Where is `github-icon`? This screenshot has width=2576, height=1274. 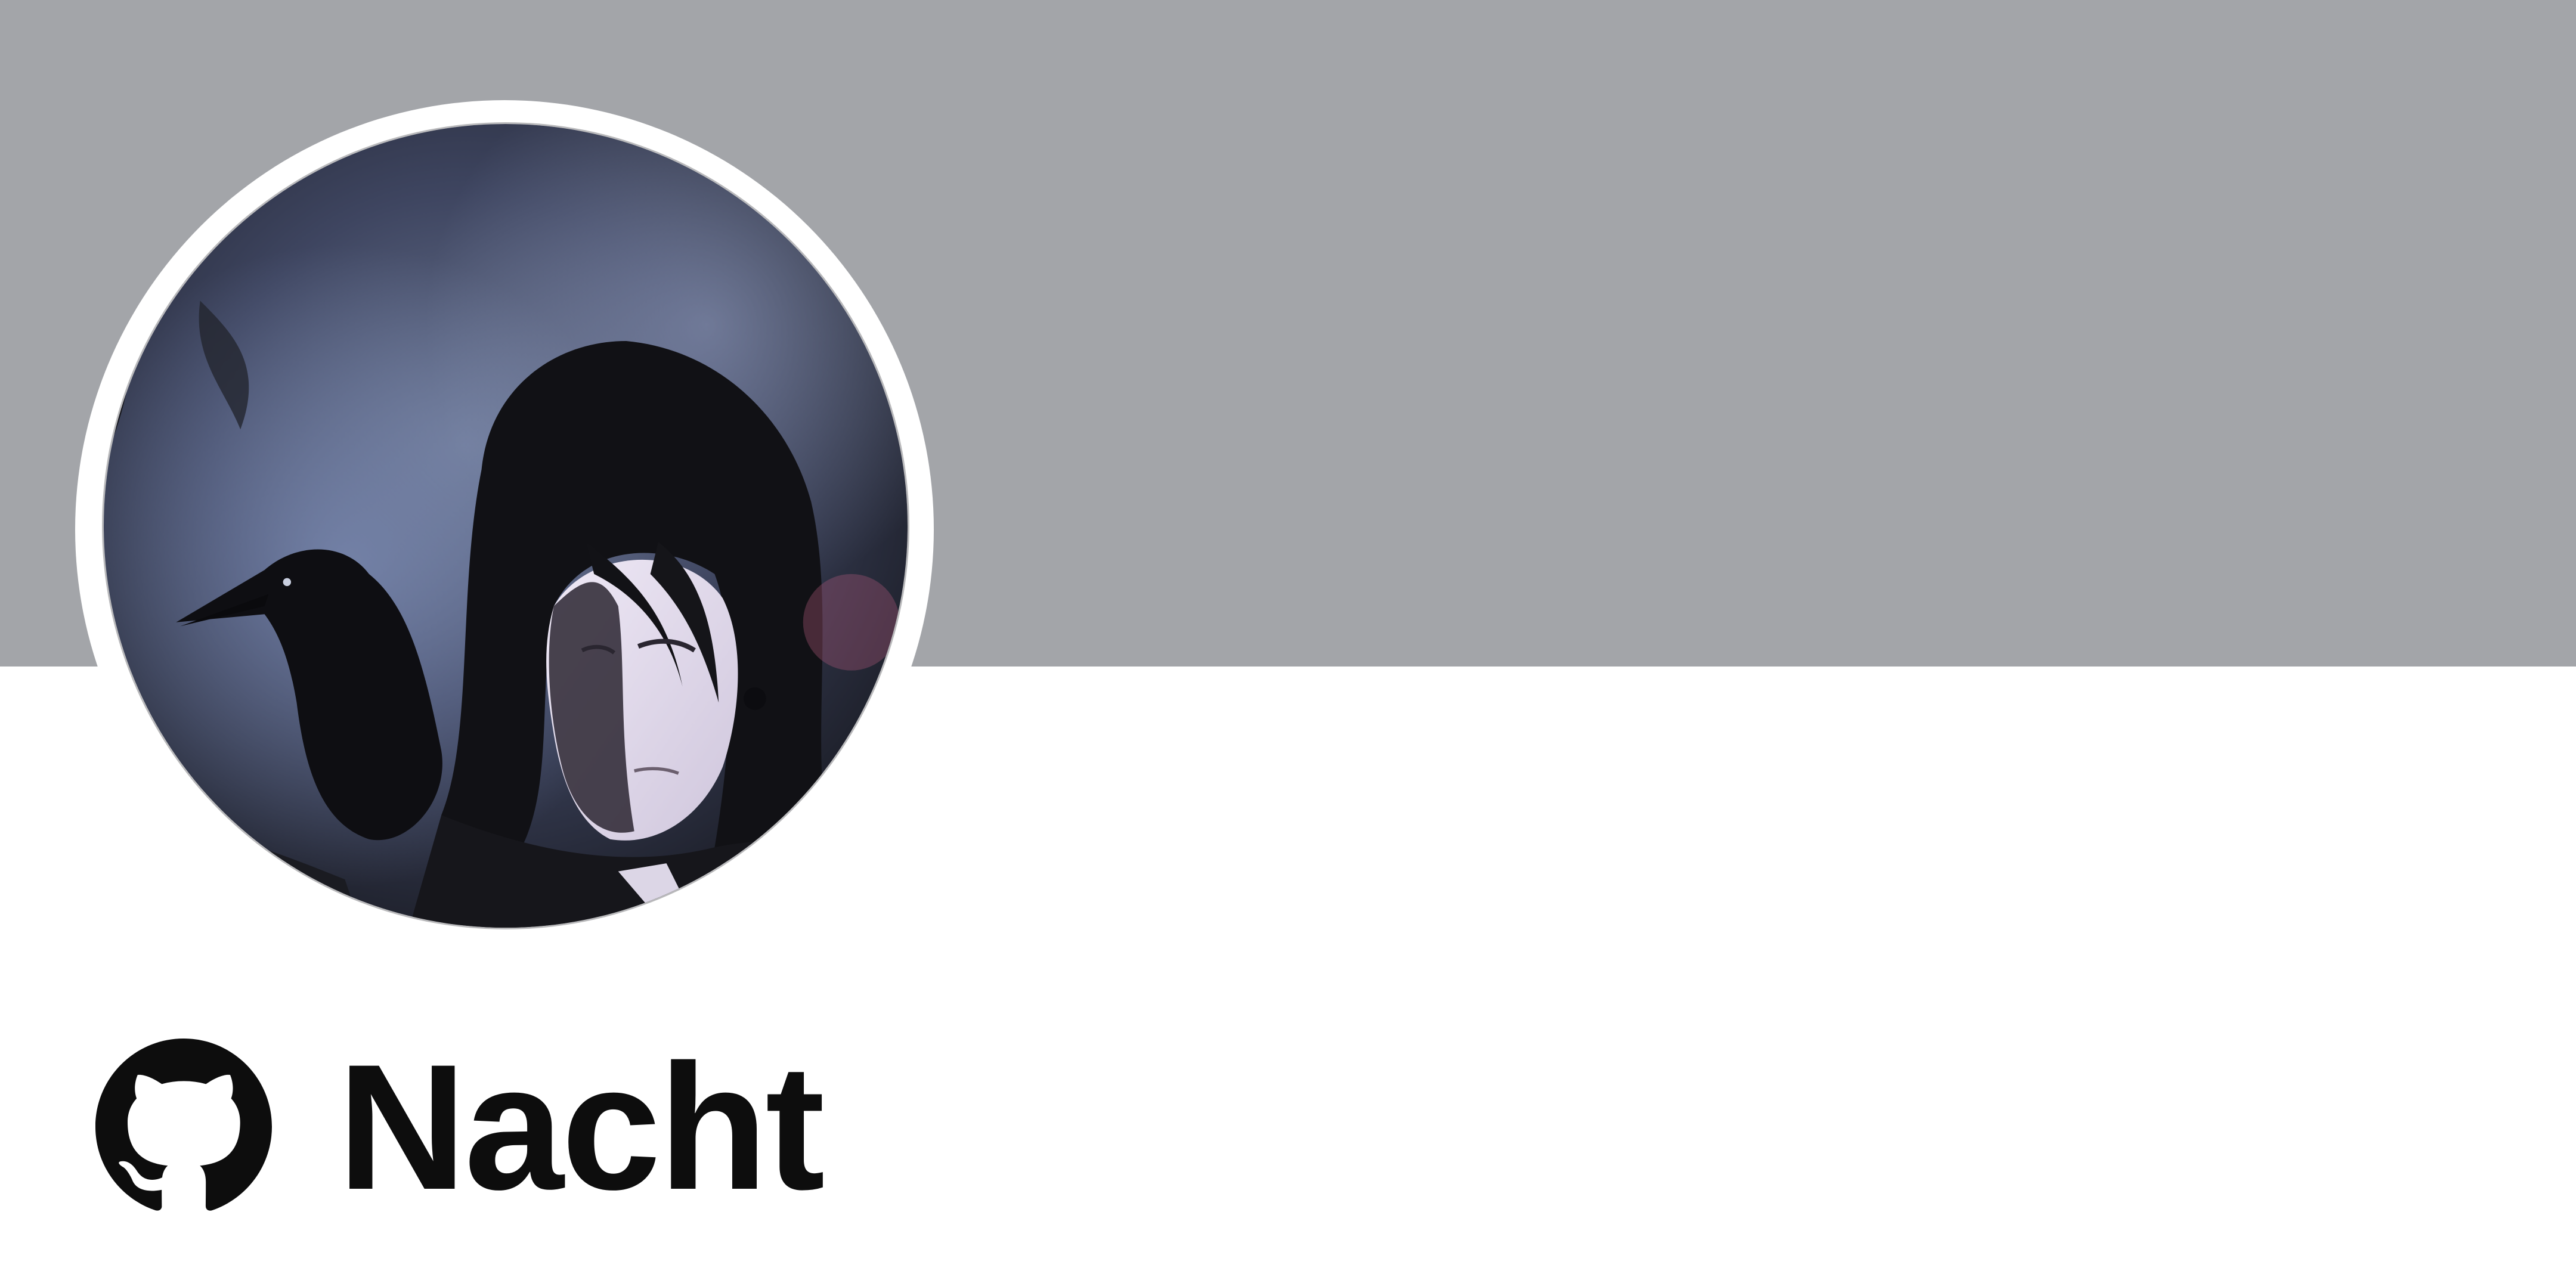 github-icon is located at coordinates (183, 1127).